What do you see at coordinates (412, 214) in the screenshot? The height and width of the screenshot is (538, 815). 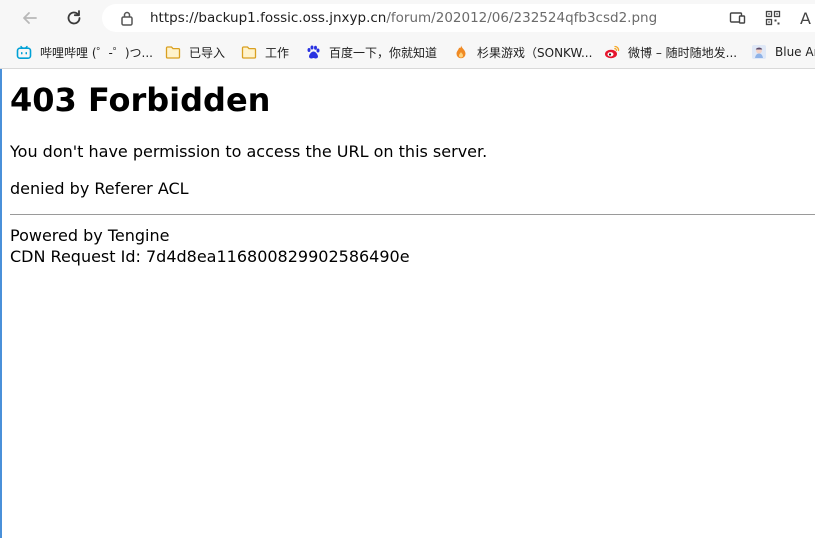 I see `divider` at bounding box center [412, 214].